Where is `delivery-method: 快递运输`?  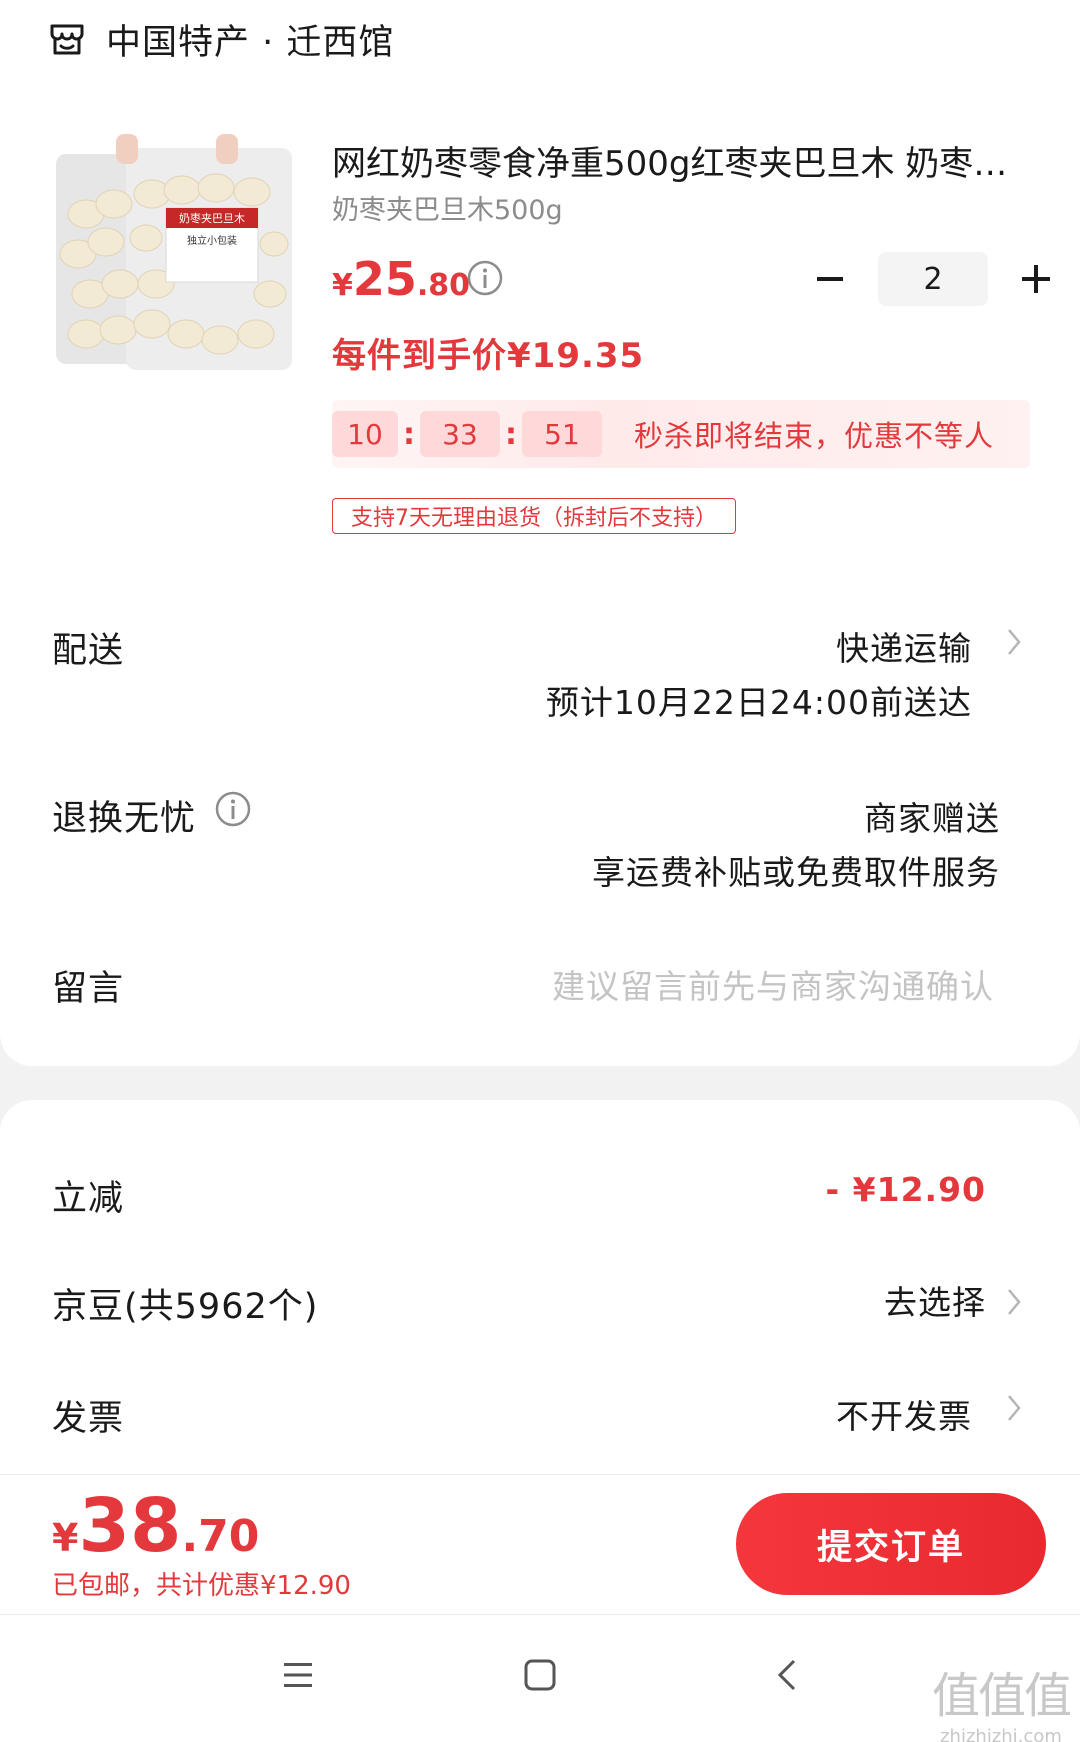
delivery-method: 快递运输 is located at coordinates (904, 646).